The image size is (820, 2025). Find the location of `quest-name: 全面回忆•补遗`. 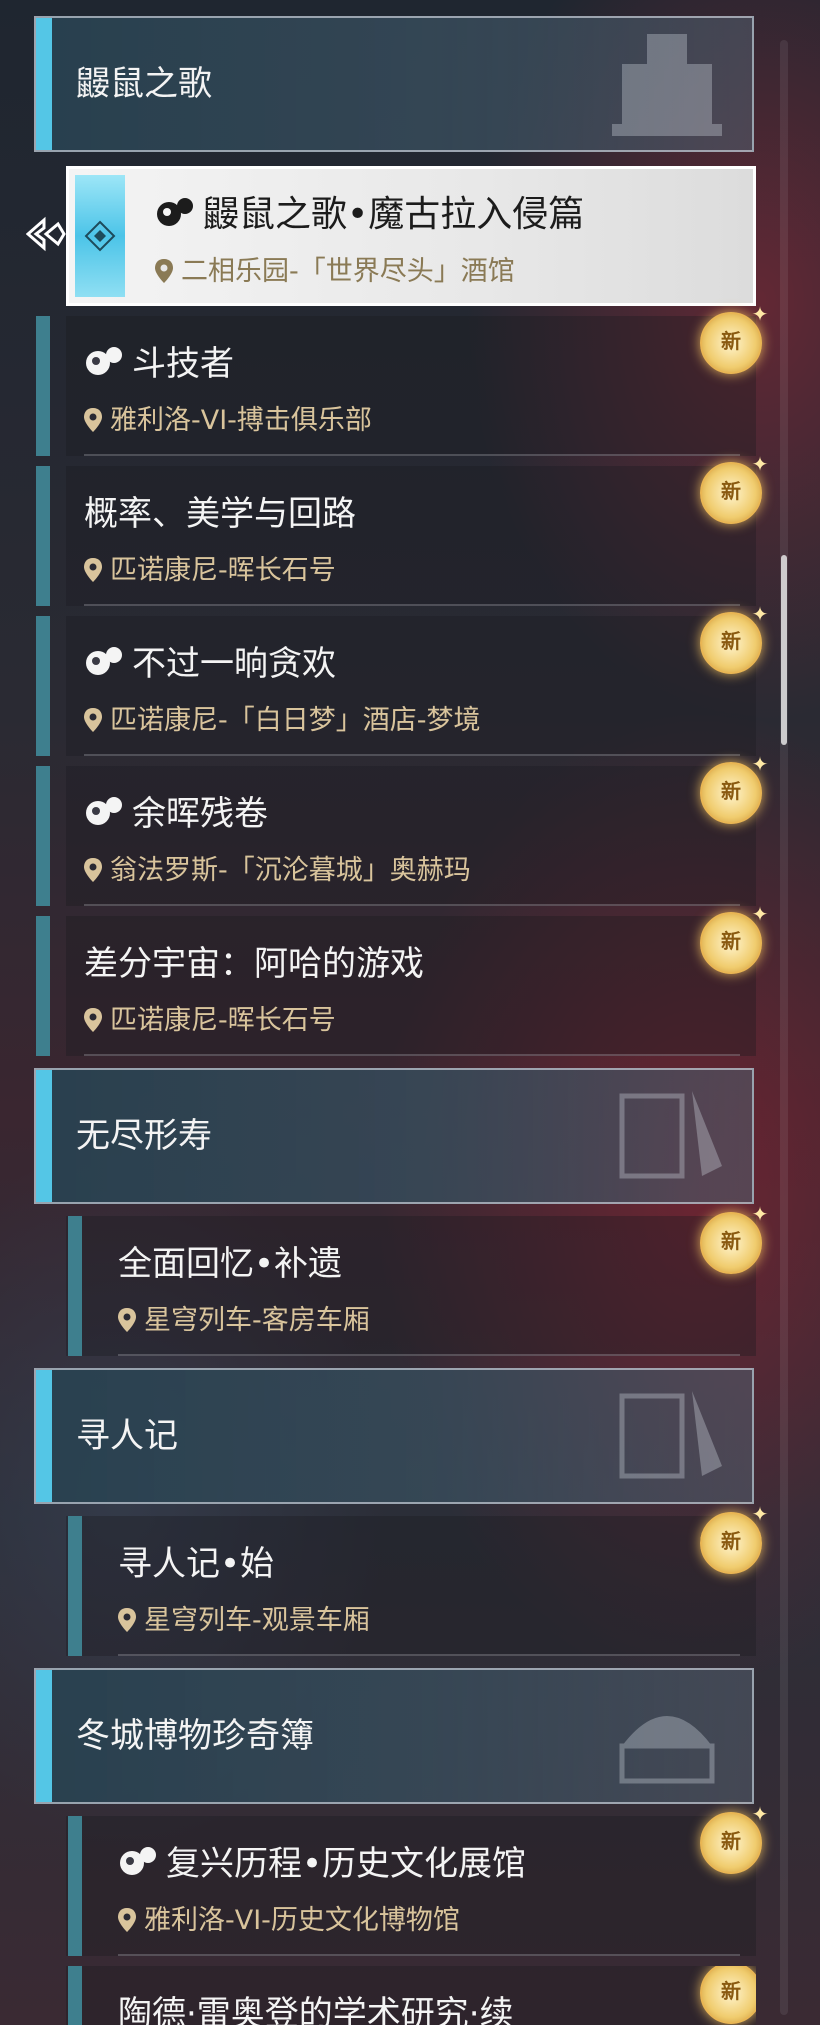

quest-name: 全面回忆•补遗 is located at coordinates (230, 1264).